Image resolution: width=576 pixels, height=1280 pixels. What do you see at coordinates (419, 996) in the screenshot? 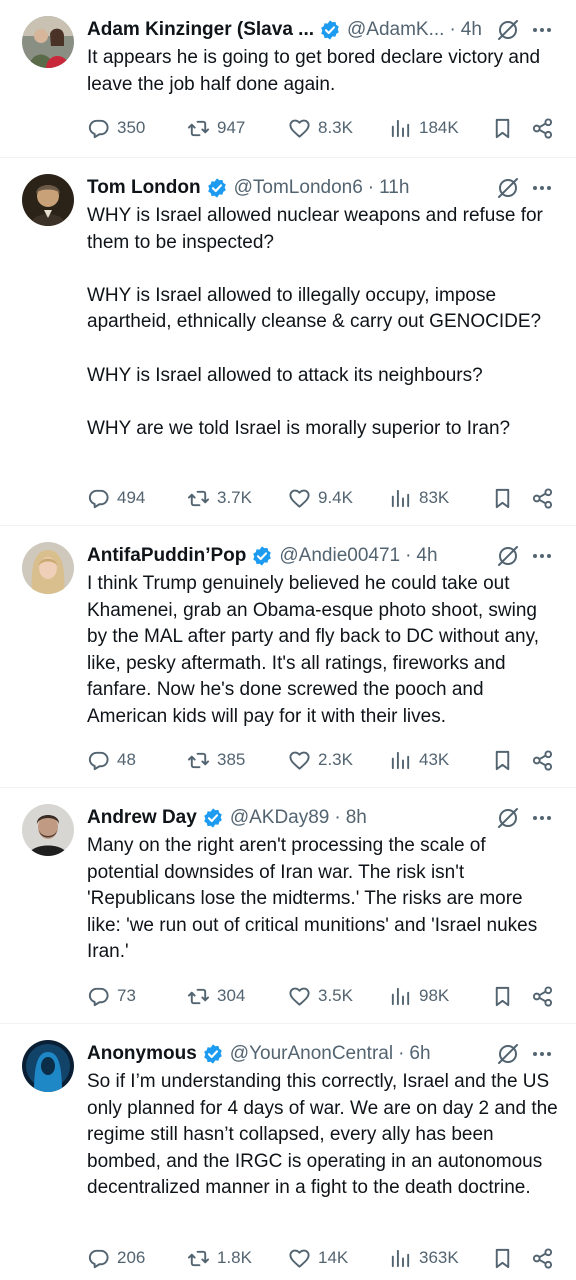
I see `views-button: 98K` at bounding box center [419, 996].